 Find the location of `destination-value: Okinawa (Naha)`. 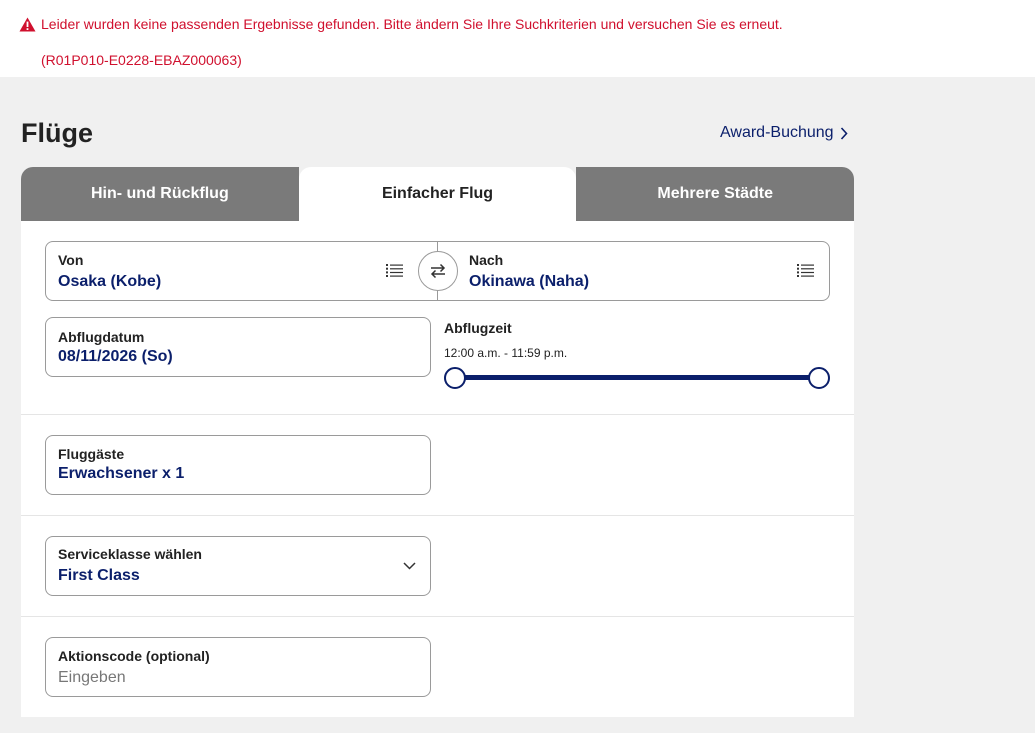

destination-value: Okinawa (Naha) is located at coordinates (529, 281).